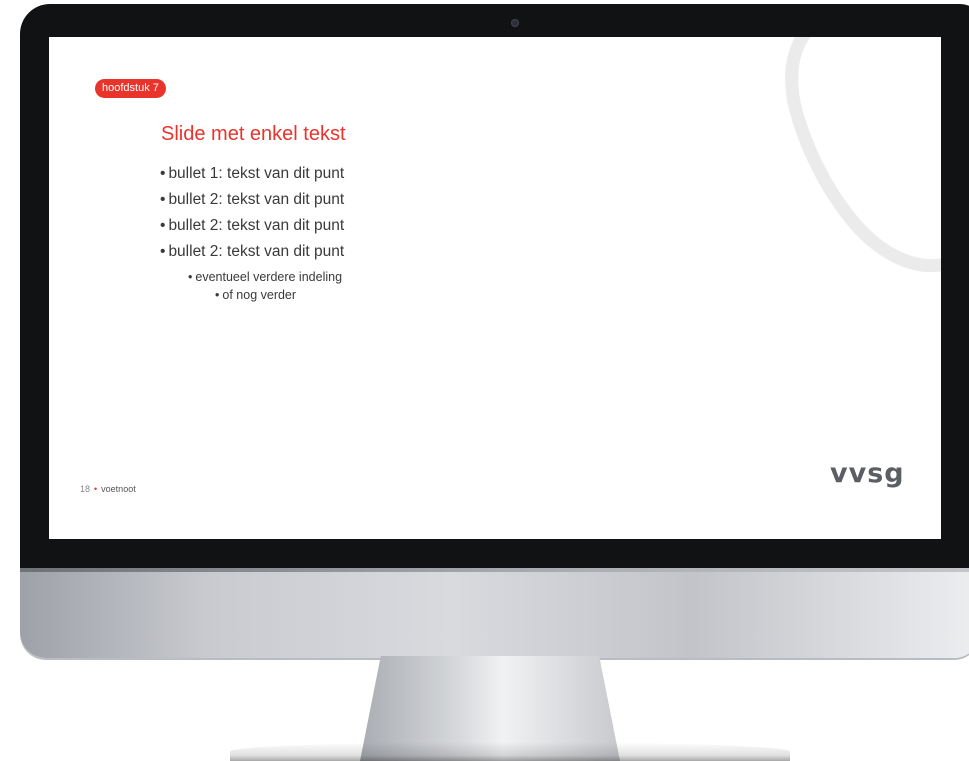  Describe the element at coordinates (515, 23) in the screenshot. I see `webcam-icon` at that location.